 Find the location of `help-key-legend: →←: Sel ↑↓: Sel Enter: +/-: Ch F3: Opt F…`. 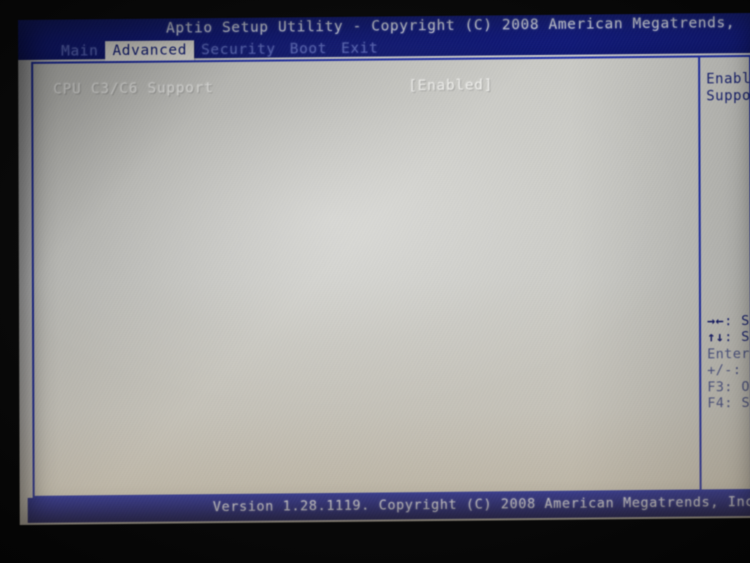

help-key-legend: →←: Sel ↑↓: Sel Enter: +/-: Ch F3: Opt F… is located at coordinates (728, 361).